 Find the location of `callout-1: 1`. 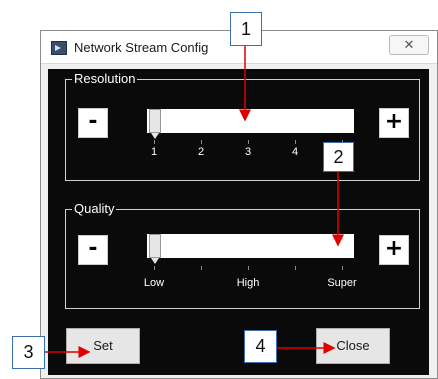

callout-1: 1 is located at coordinates (246, 29).